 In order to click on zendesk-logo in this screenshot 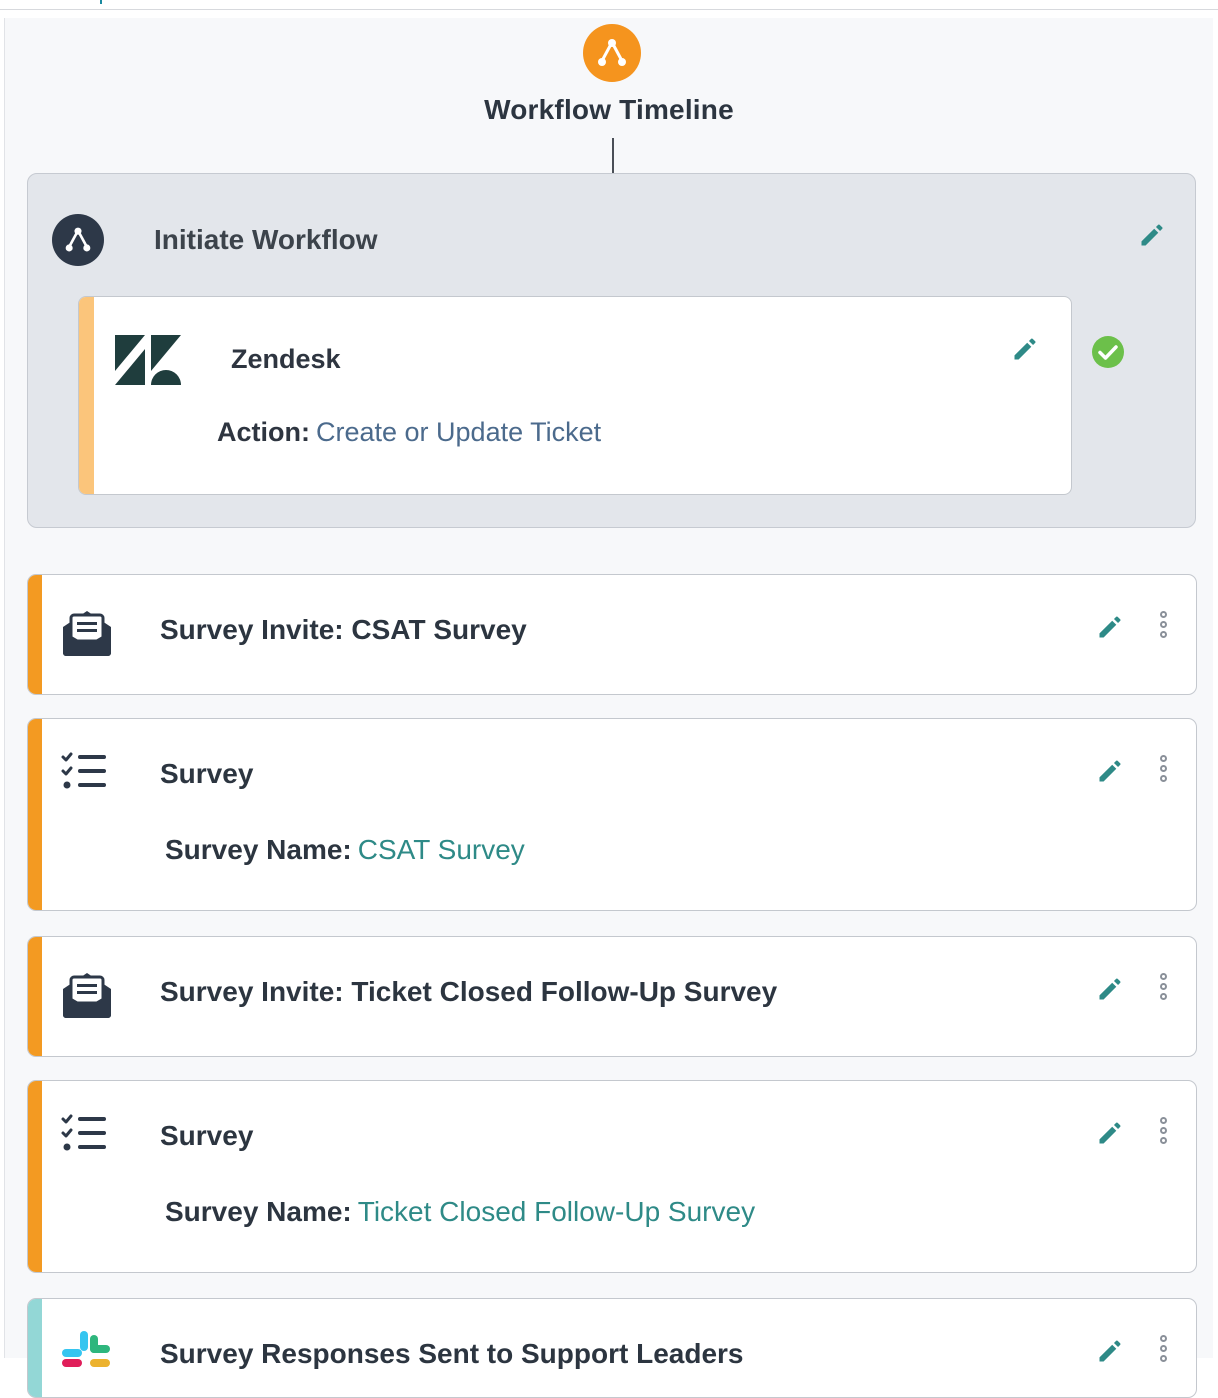, I will do `click(148, 360)`.